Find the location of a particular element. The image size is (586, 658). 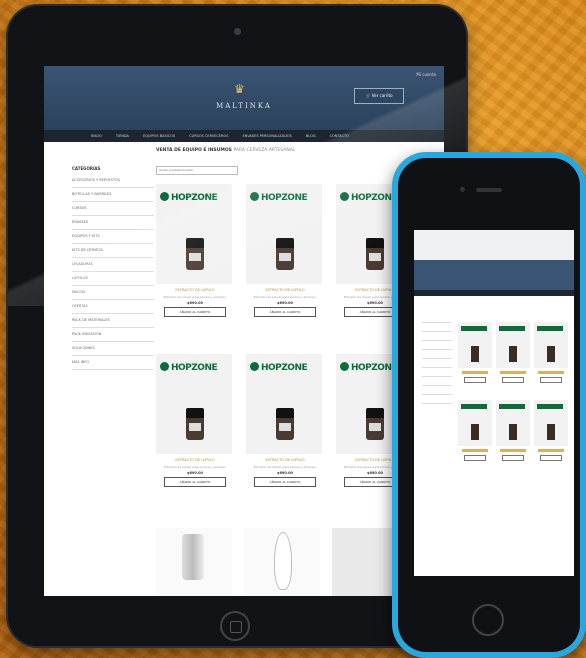

sidebar-item: ACCESORIOS Y REPUESTOS is located at coordinates (113, 181).